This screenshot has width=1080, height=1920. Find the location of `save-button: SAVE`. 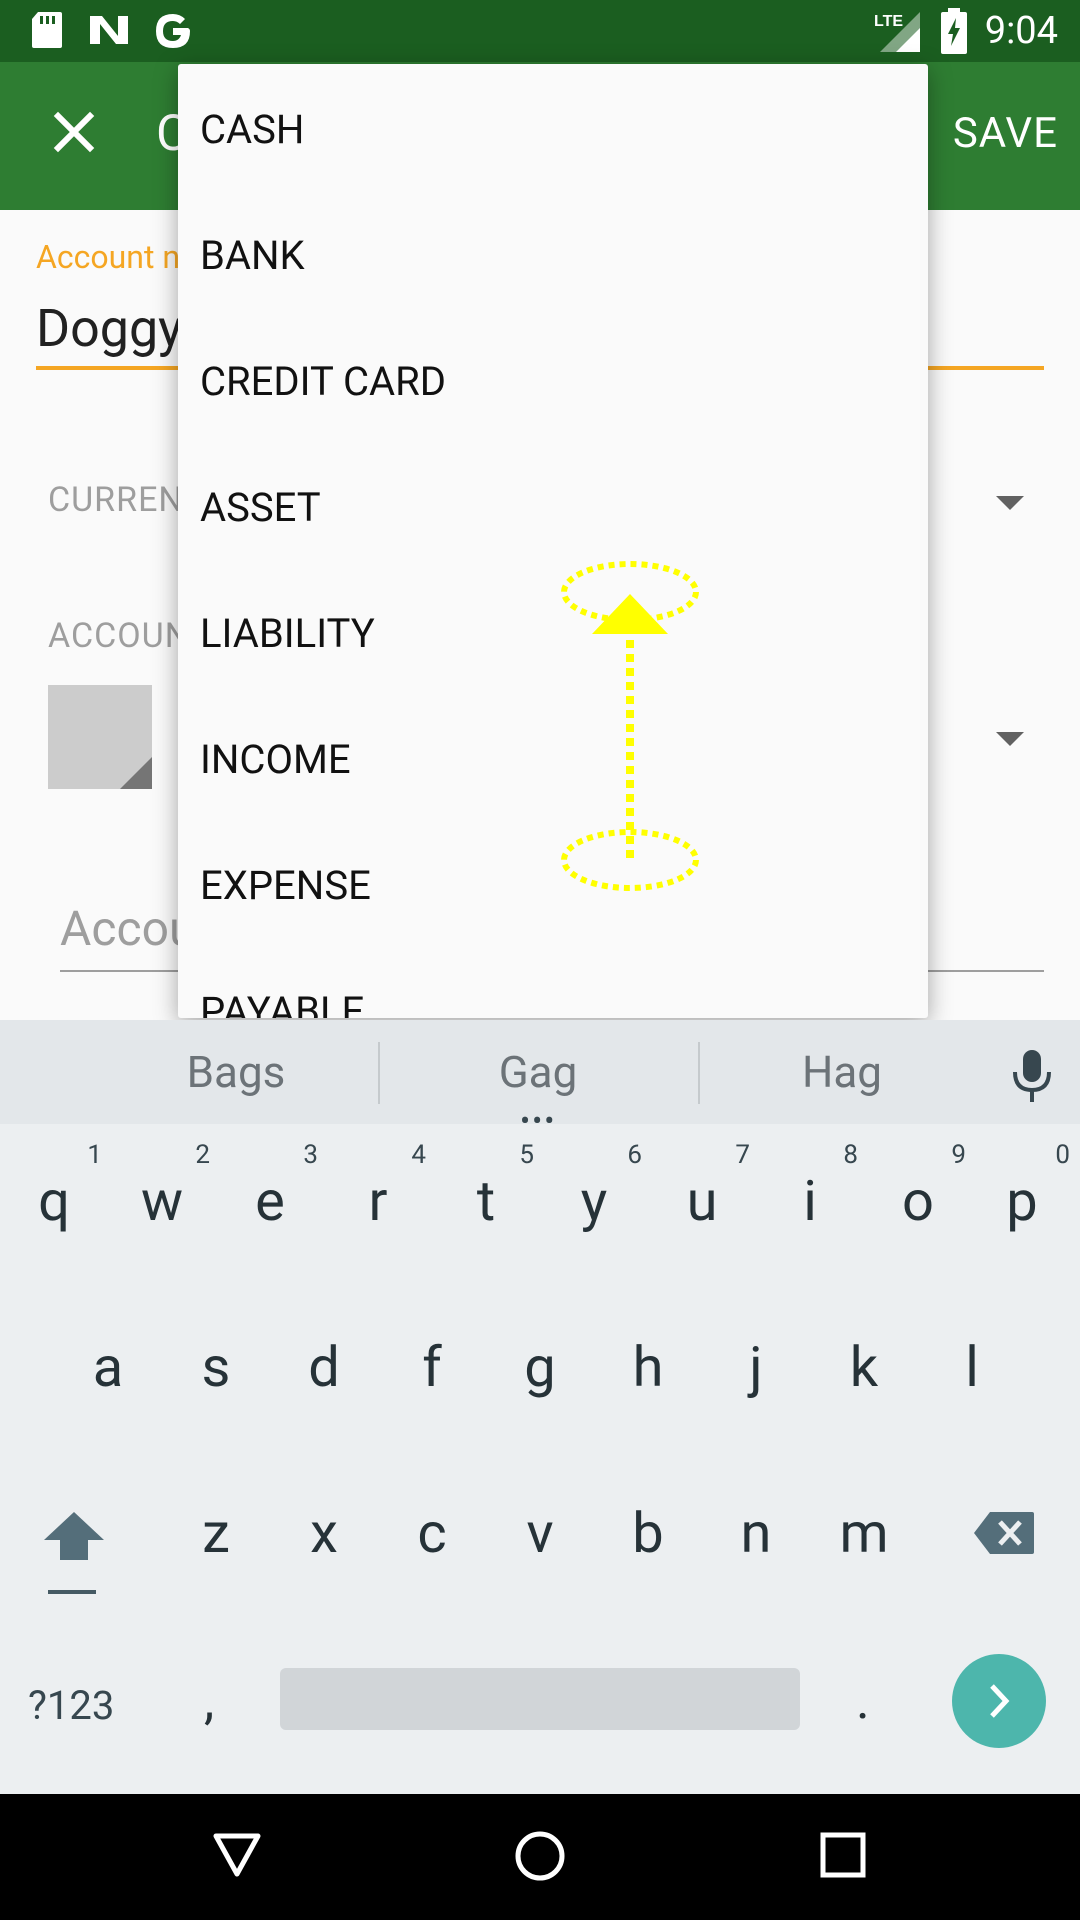

save-button: SAVE is located at coordinates (1005, 134).